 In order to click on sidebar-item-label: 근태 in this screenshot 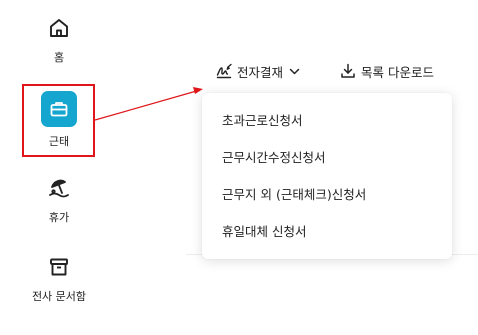, I will do `click(59, 141)`.